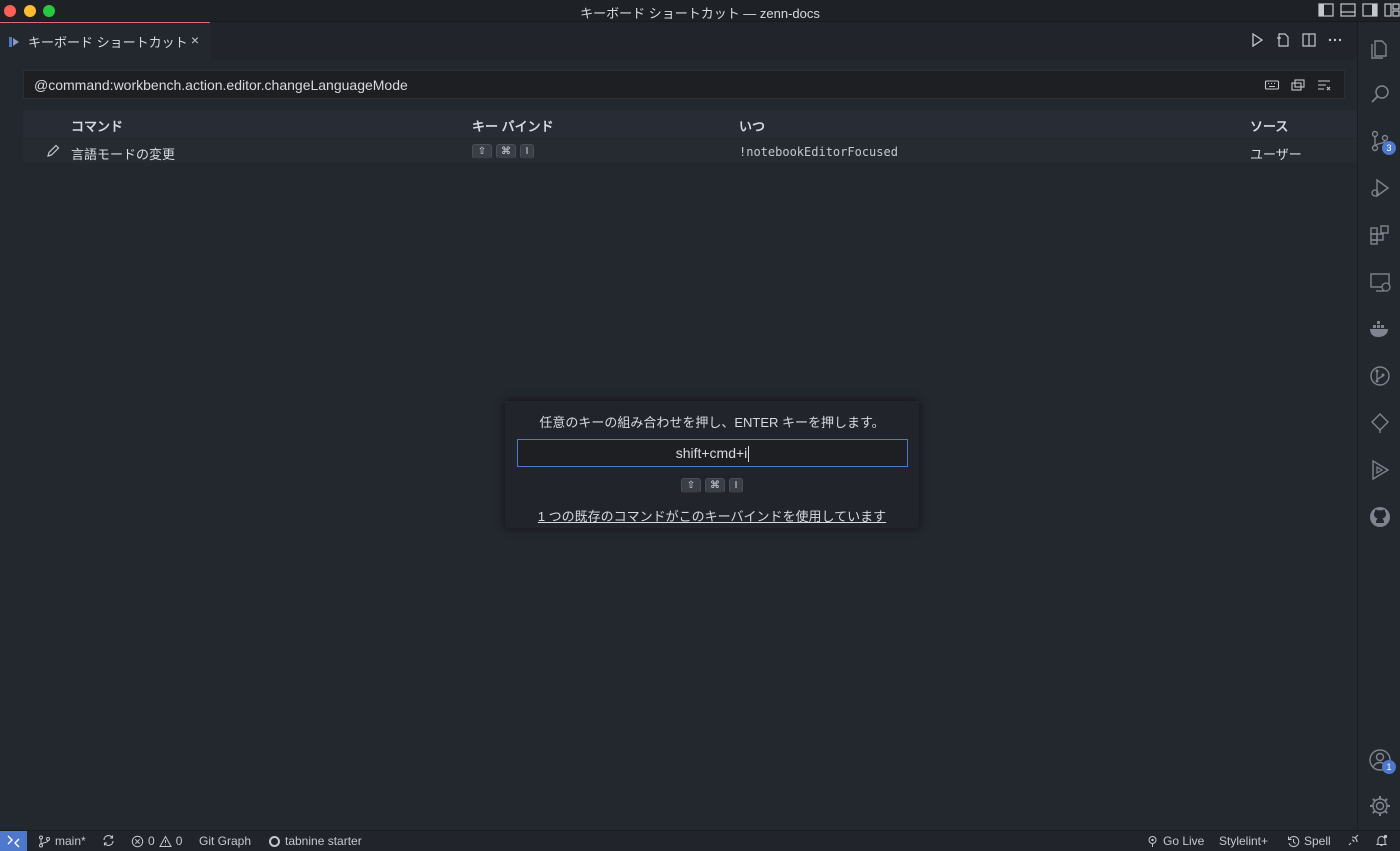 This screenshot has height=851, width=1400. I want to click on column-header-command: コマンド, so click(97, 125).